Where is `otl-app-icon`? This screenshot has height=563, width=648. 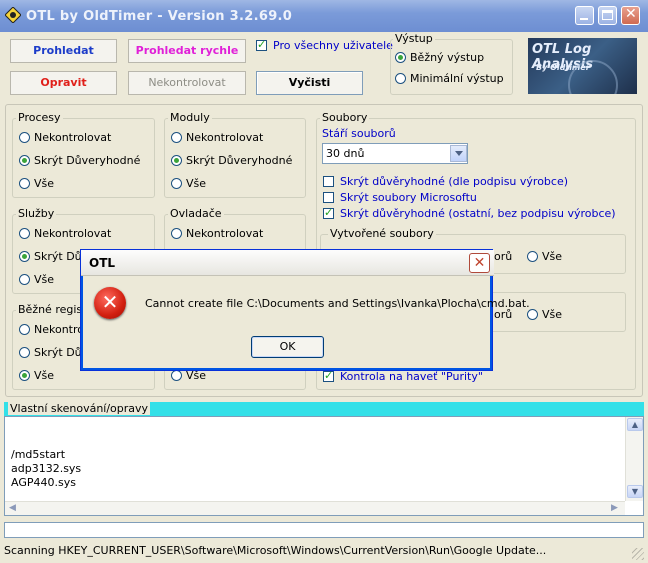 otl-app-icon is located at coordinates (13, 15).